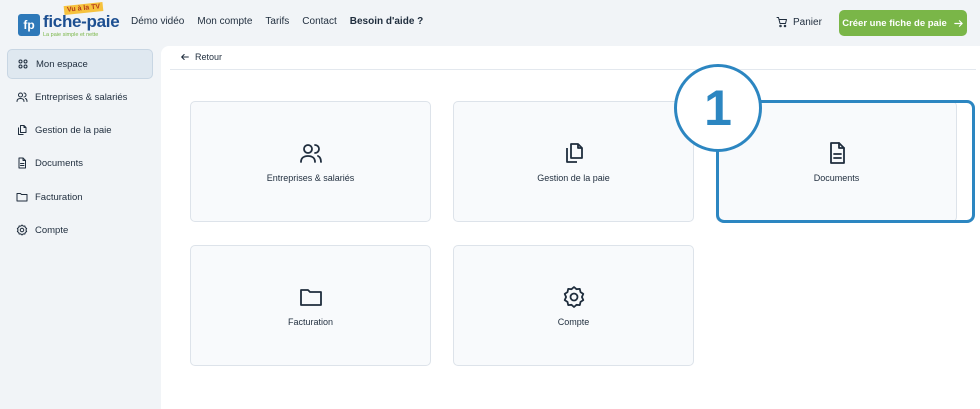 Image resolution: width=980 pixels, height=409 pixels. I want to click on card-label: Documents, so click(836, 177).